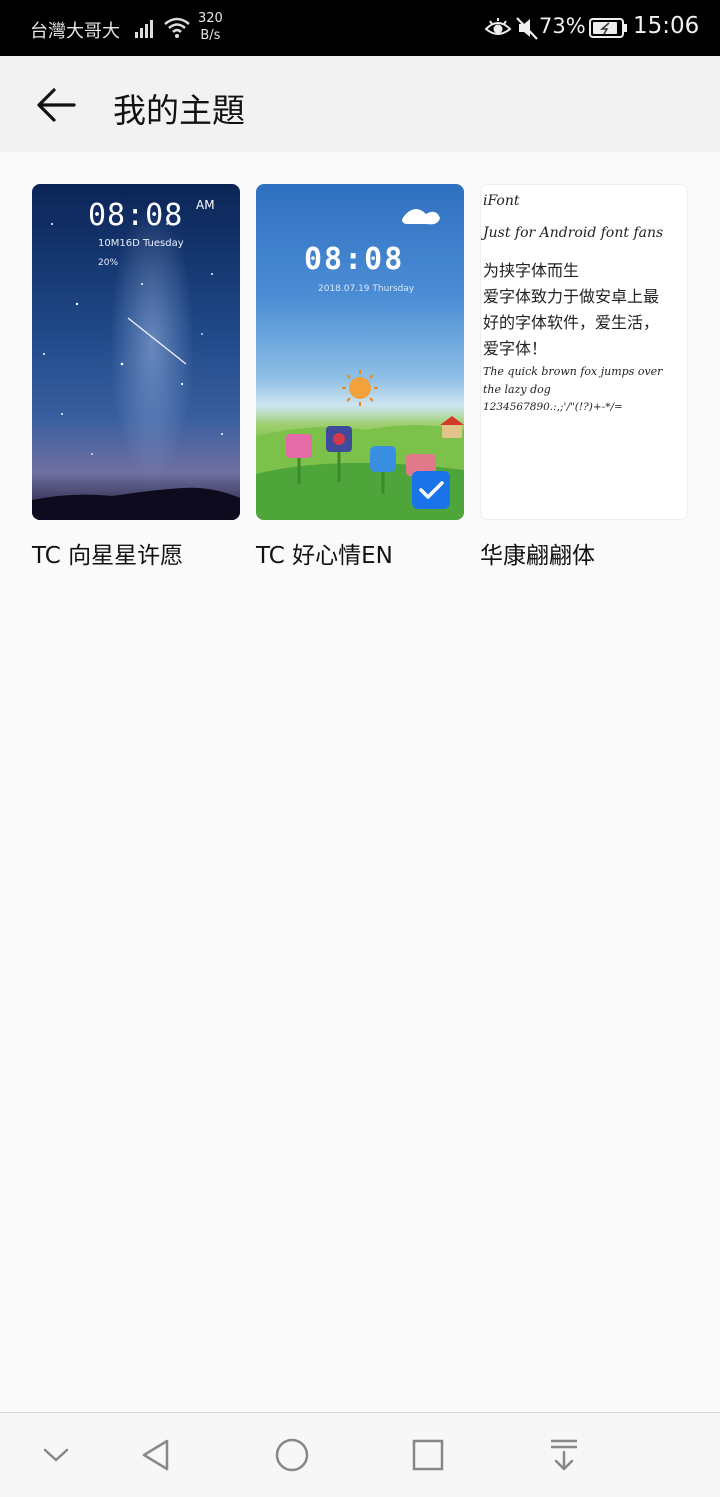 The image size is (720, 1497). What do you see at coordinates (177, 27) in the screenshot?
I see `wifi-icon` at bounding box center [177, 27].